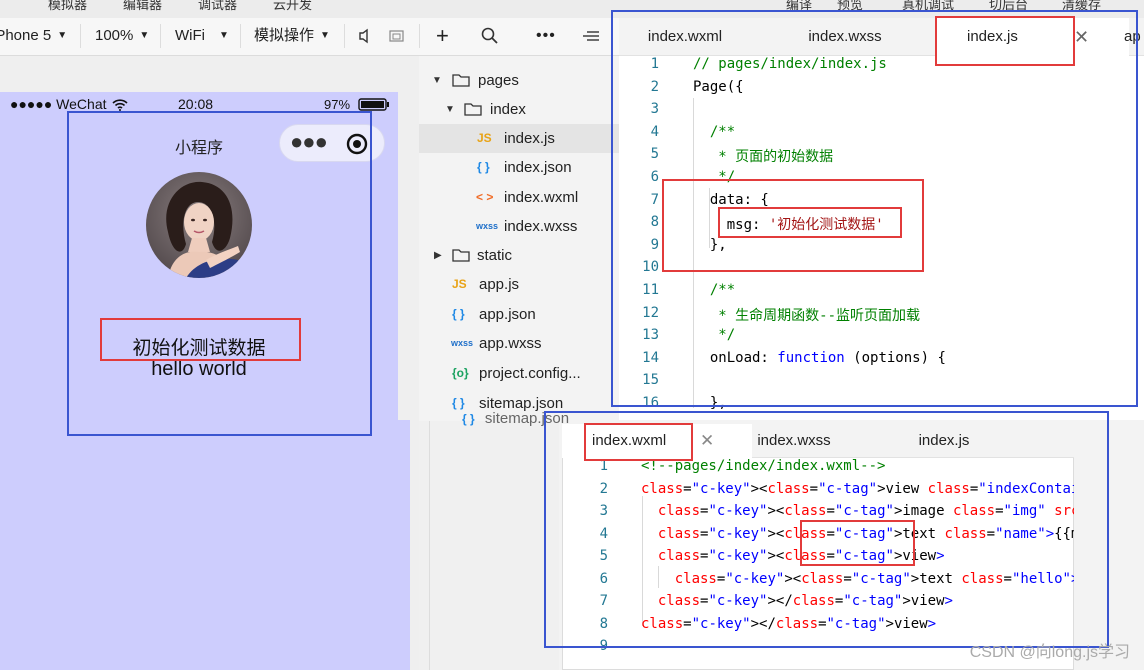 The width and height of the screenshot is (1144, 670). I want to click on tree-item-index-folder: ▼ index, so click(519, 109).